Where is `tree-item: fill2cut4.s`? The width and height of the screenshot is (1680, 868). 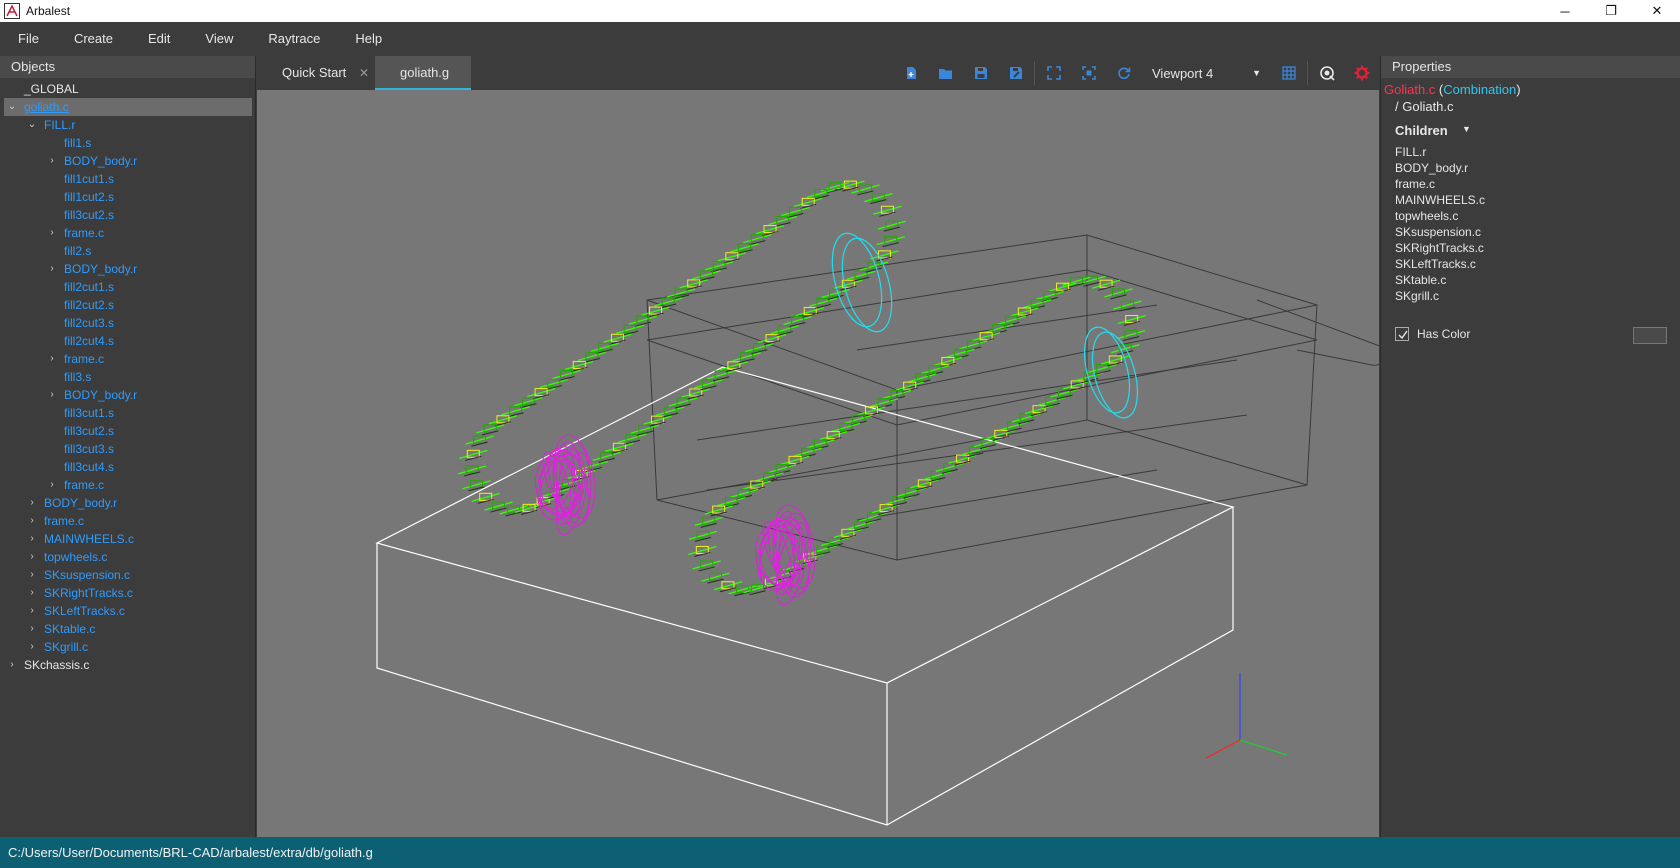
tree-item: fill2cut4.s is located at coordinates (128, 341).